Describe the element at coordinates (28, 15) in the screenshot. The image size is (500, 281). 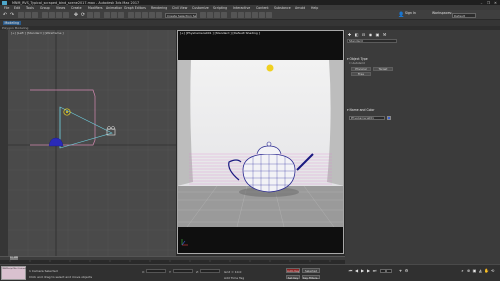
I see `unlink-icon` at that location.